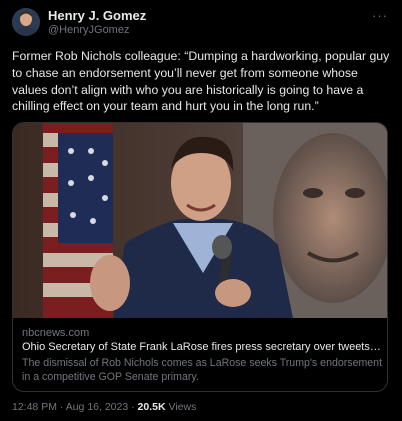  I want to click on views-count: 20.5K, so click(151, 407).